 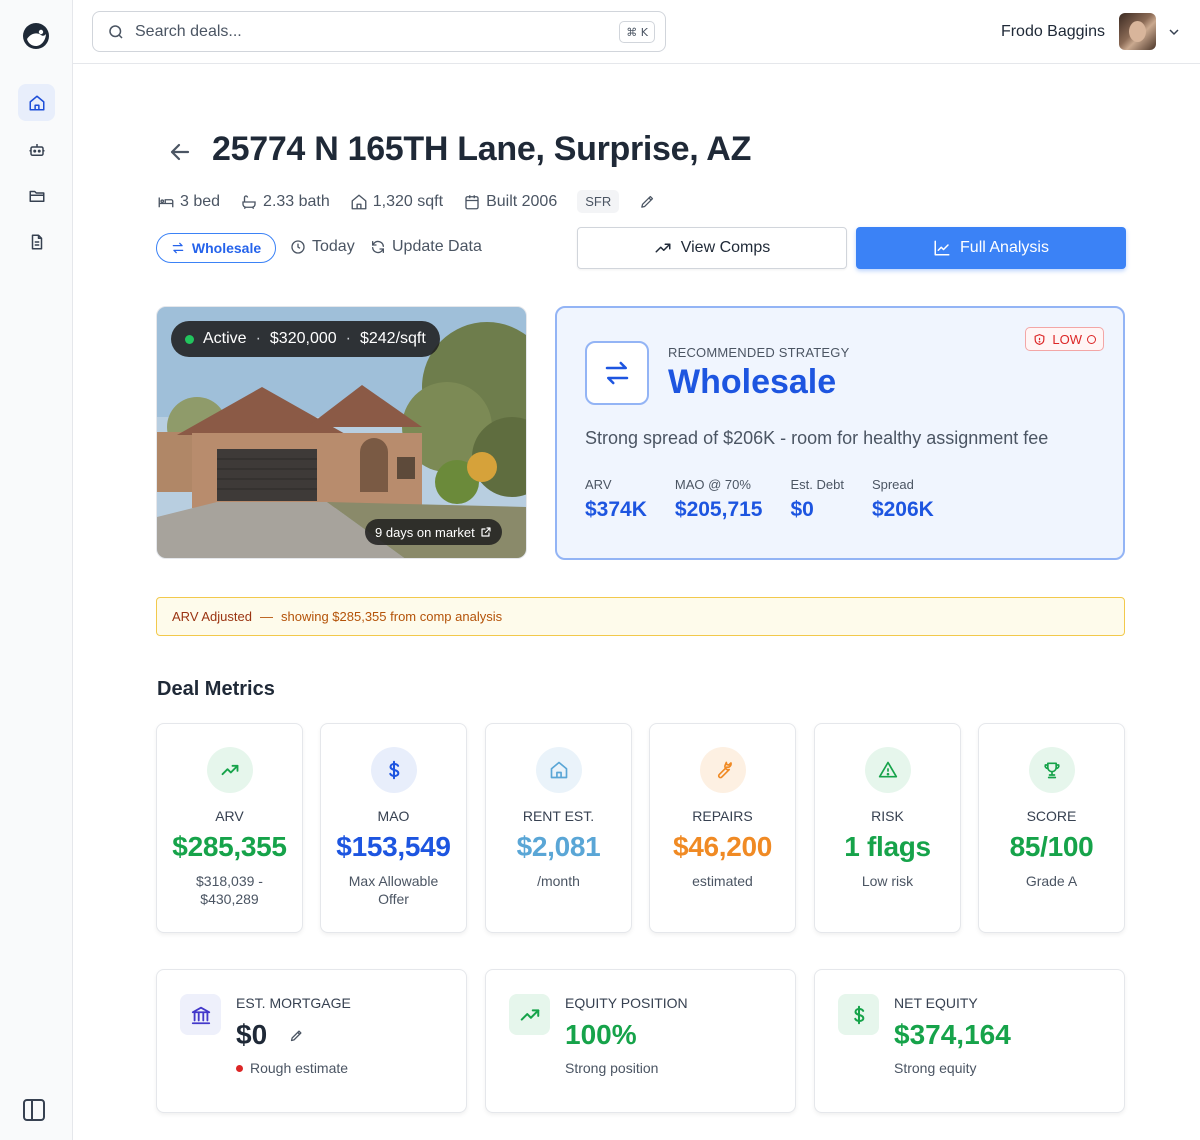 I want to click on chart-icon, so click(x=942, y=248).